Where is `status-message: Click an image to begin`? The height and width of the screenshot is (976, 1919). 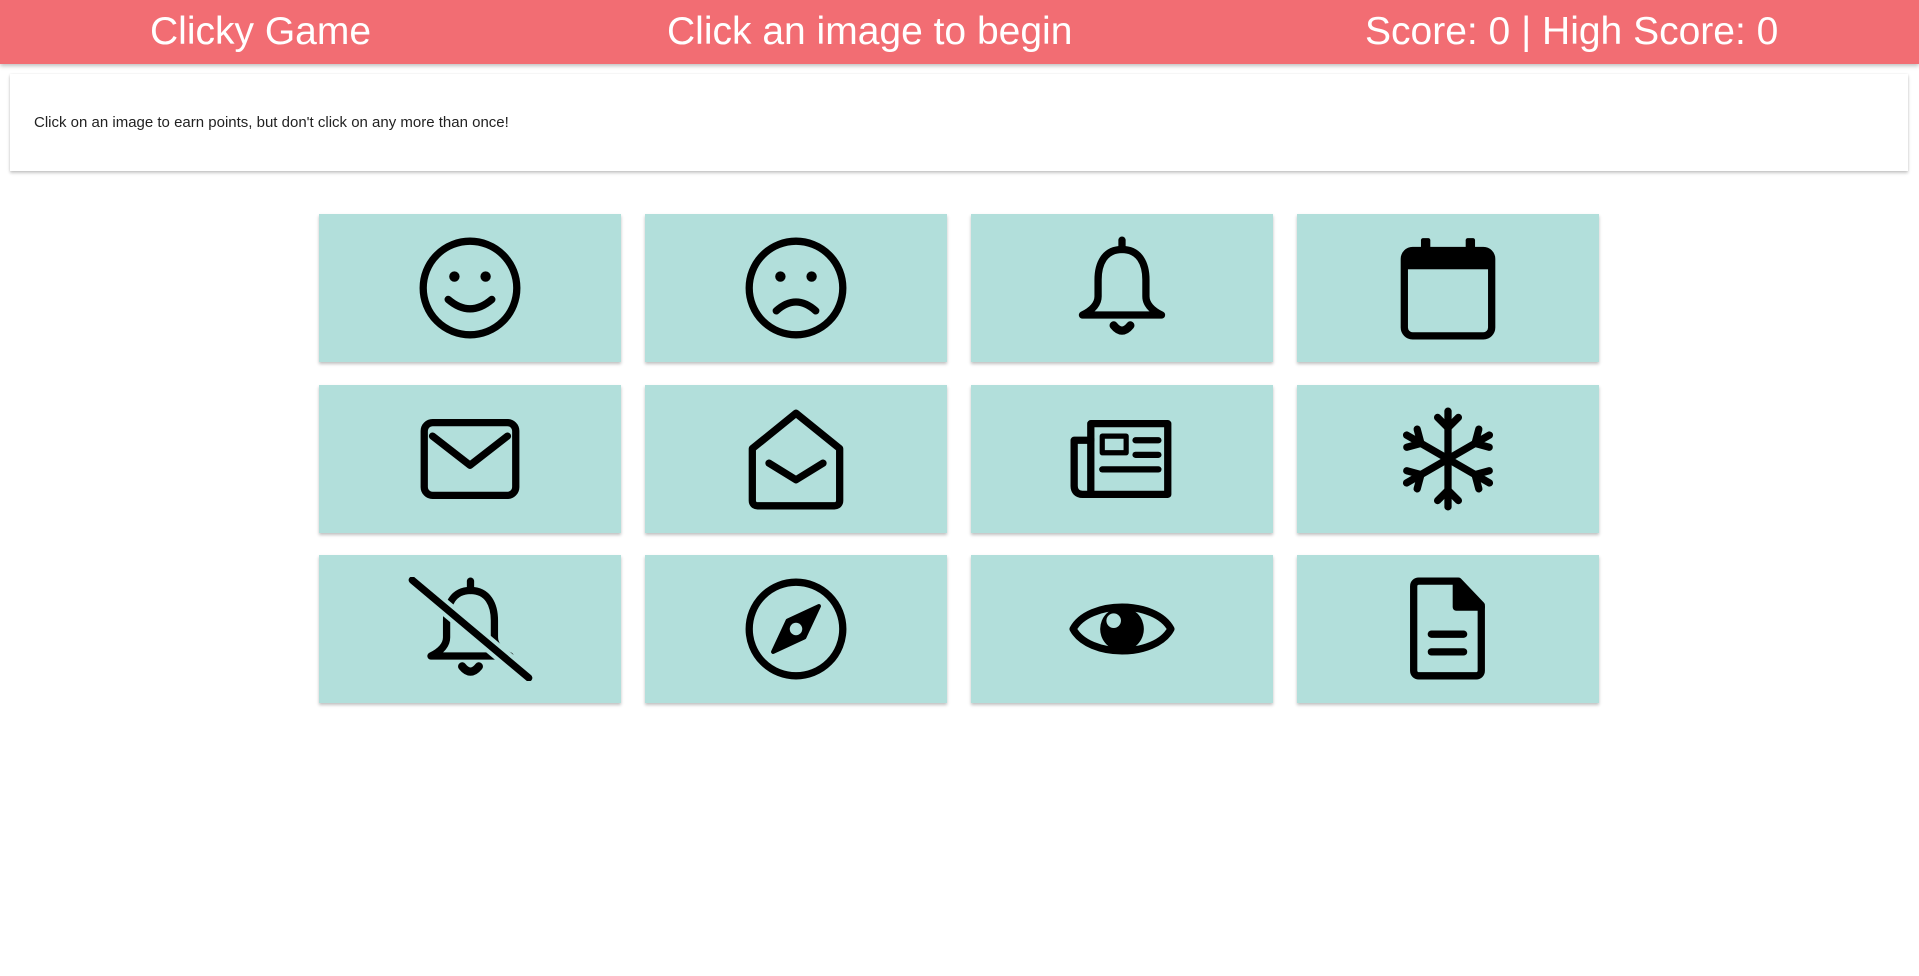 status-message: Click an image to begin is located at coordinates (870, 31).